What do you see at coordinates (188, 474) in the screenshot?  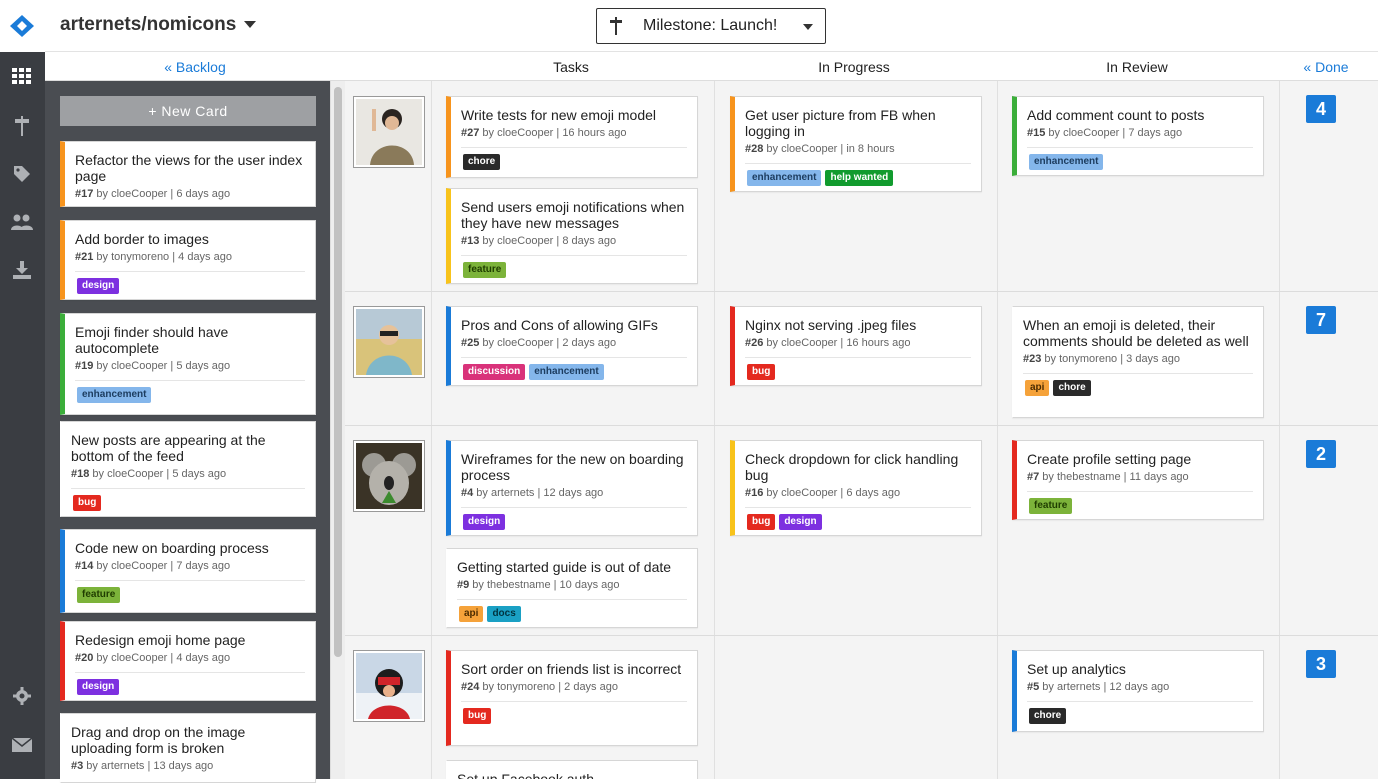 I see `card-meta: #18 by cloeCooper | 5 days ago` at bounding box center [188, 474].